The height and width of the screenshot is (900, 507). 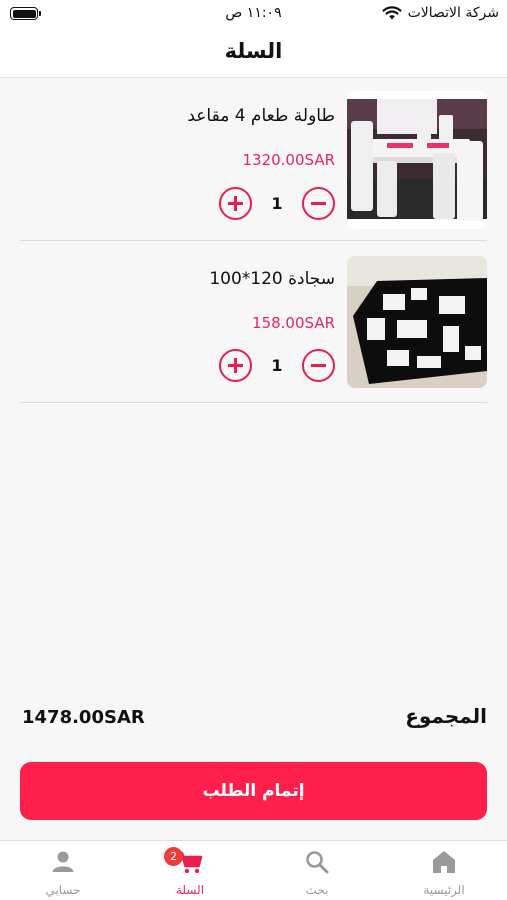 What do you see at coordinates (253, 721) in the screenshot?
I see `total-row: المجموع 1478.00SAR` at bounding box center [253, 721].